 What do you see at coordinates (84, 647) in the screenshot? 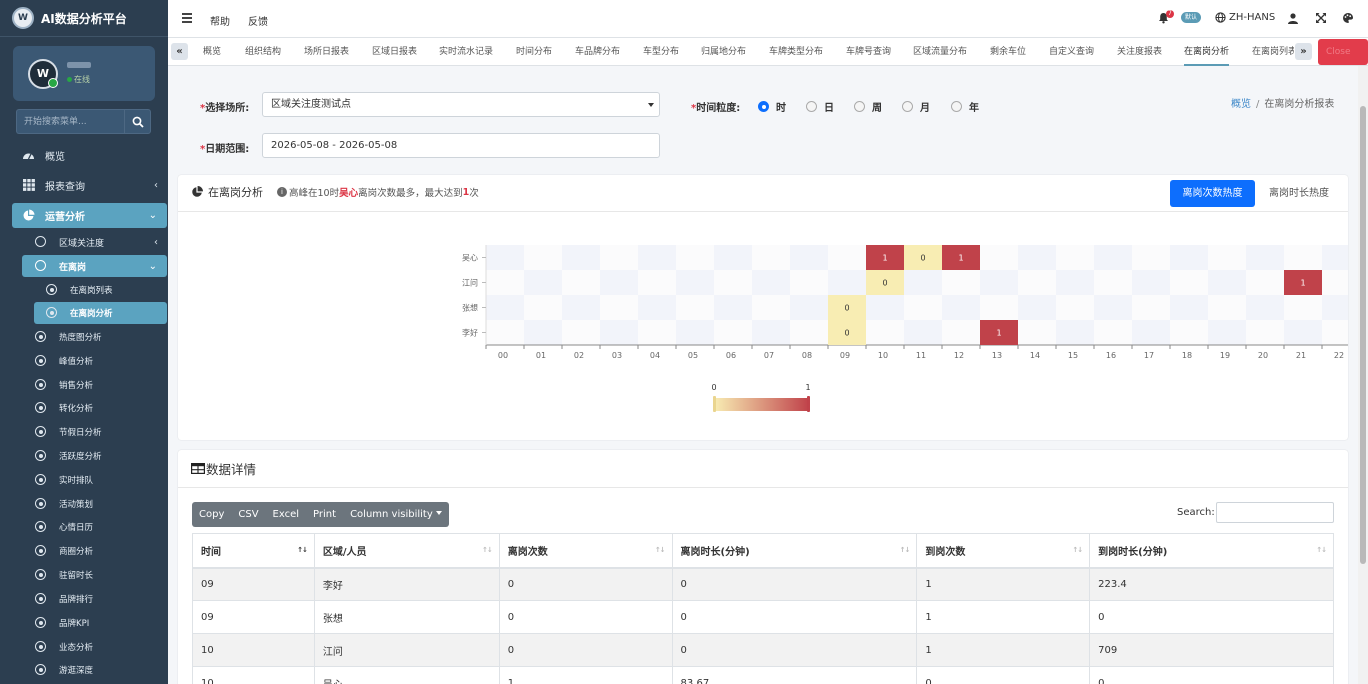
I see `sidebar-item-format-analysis: 业态分析` at bounding box center [84, 647].